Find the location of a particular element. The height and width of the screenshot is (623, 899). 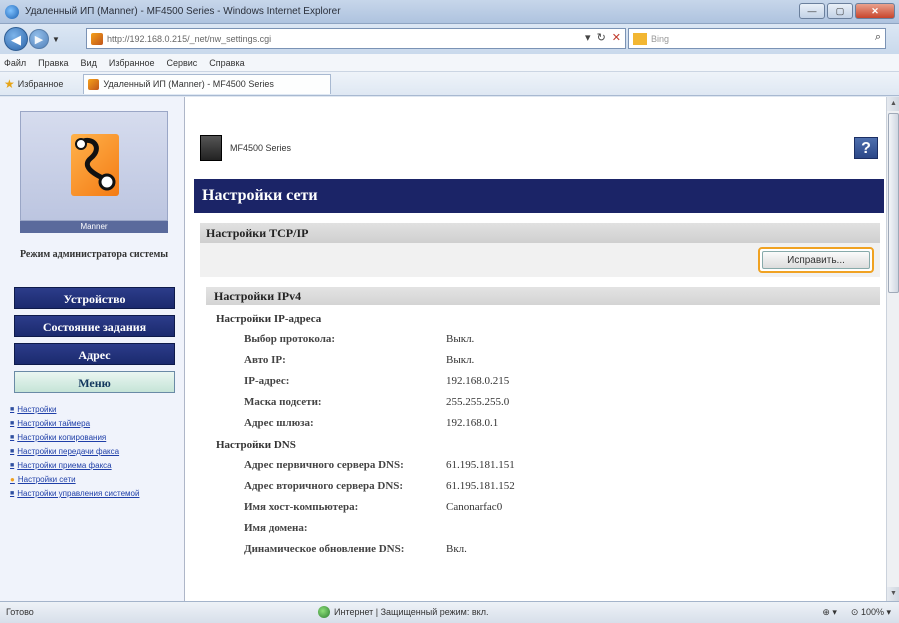

protected-mode-icon: ⊕ ▾ is located at coordinates (829, 612).